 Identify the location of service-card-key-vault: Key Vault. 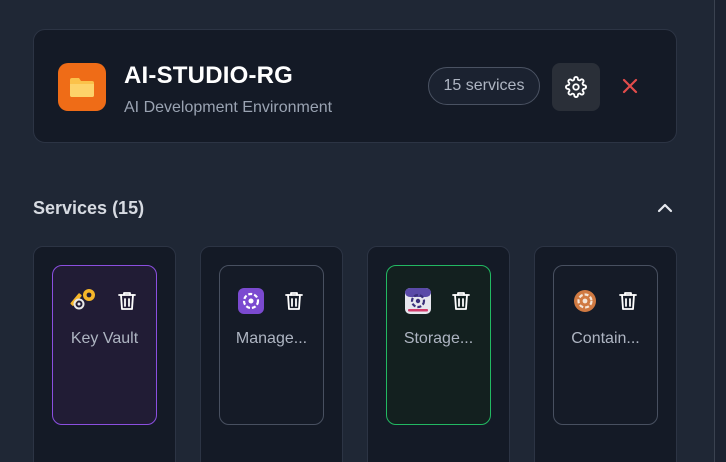
(104, 345).